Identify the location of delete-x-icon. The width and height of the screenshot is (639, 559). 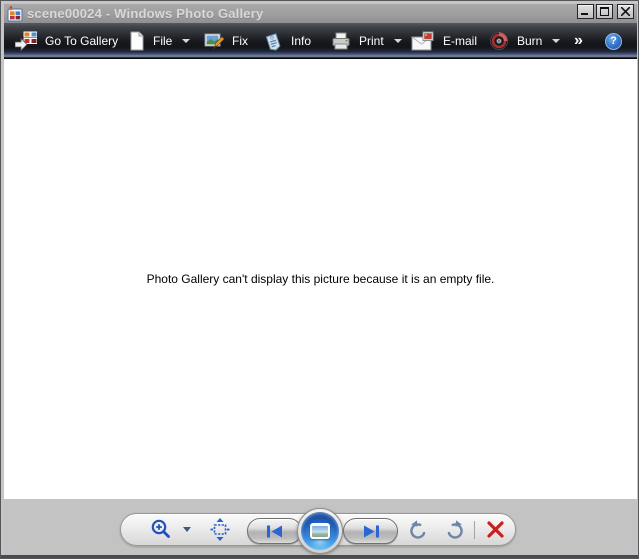
(495, 529).